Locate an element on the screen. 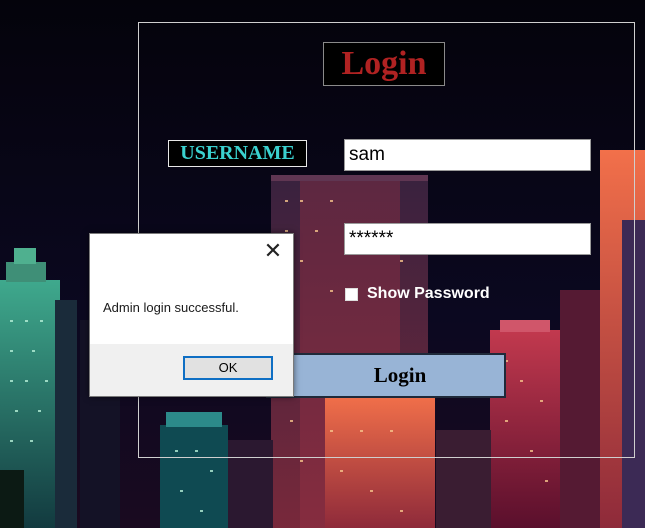 The height and width of the screenshot is (528, 645). page-title: Login is located at coordinates (384, 64).